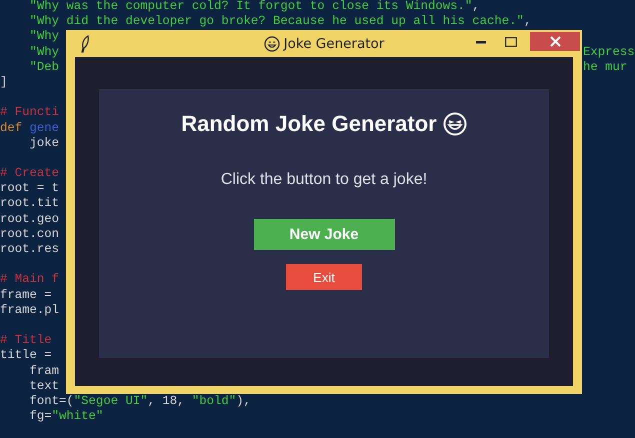 Image resolution: width=635 pixels, height=438 pixels. What do you see at coordinates (44, 386) in the screenshot?
I see `code-line: text` at bounding box center [44, 386].